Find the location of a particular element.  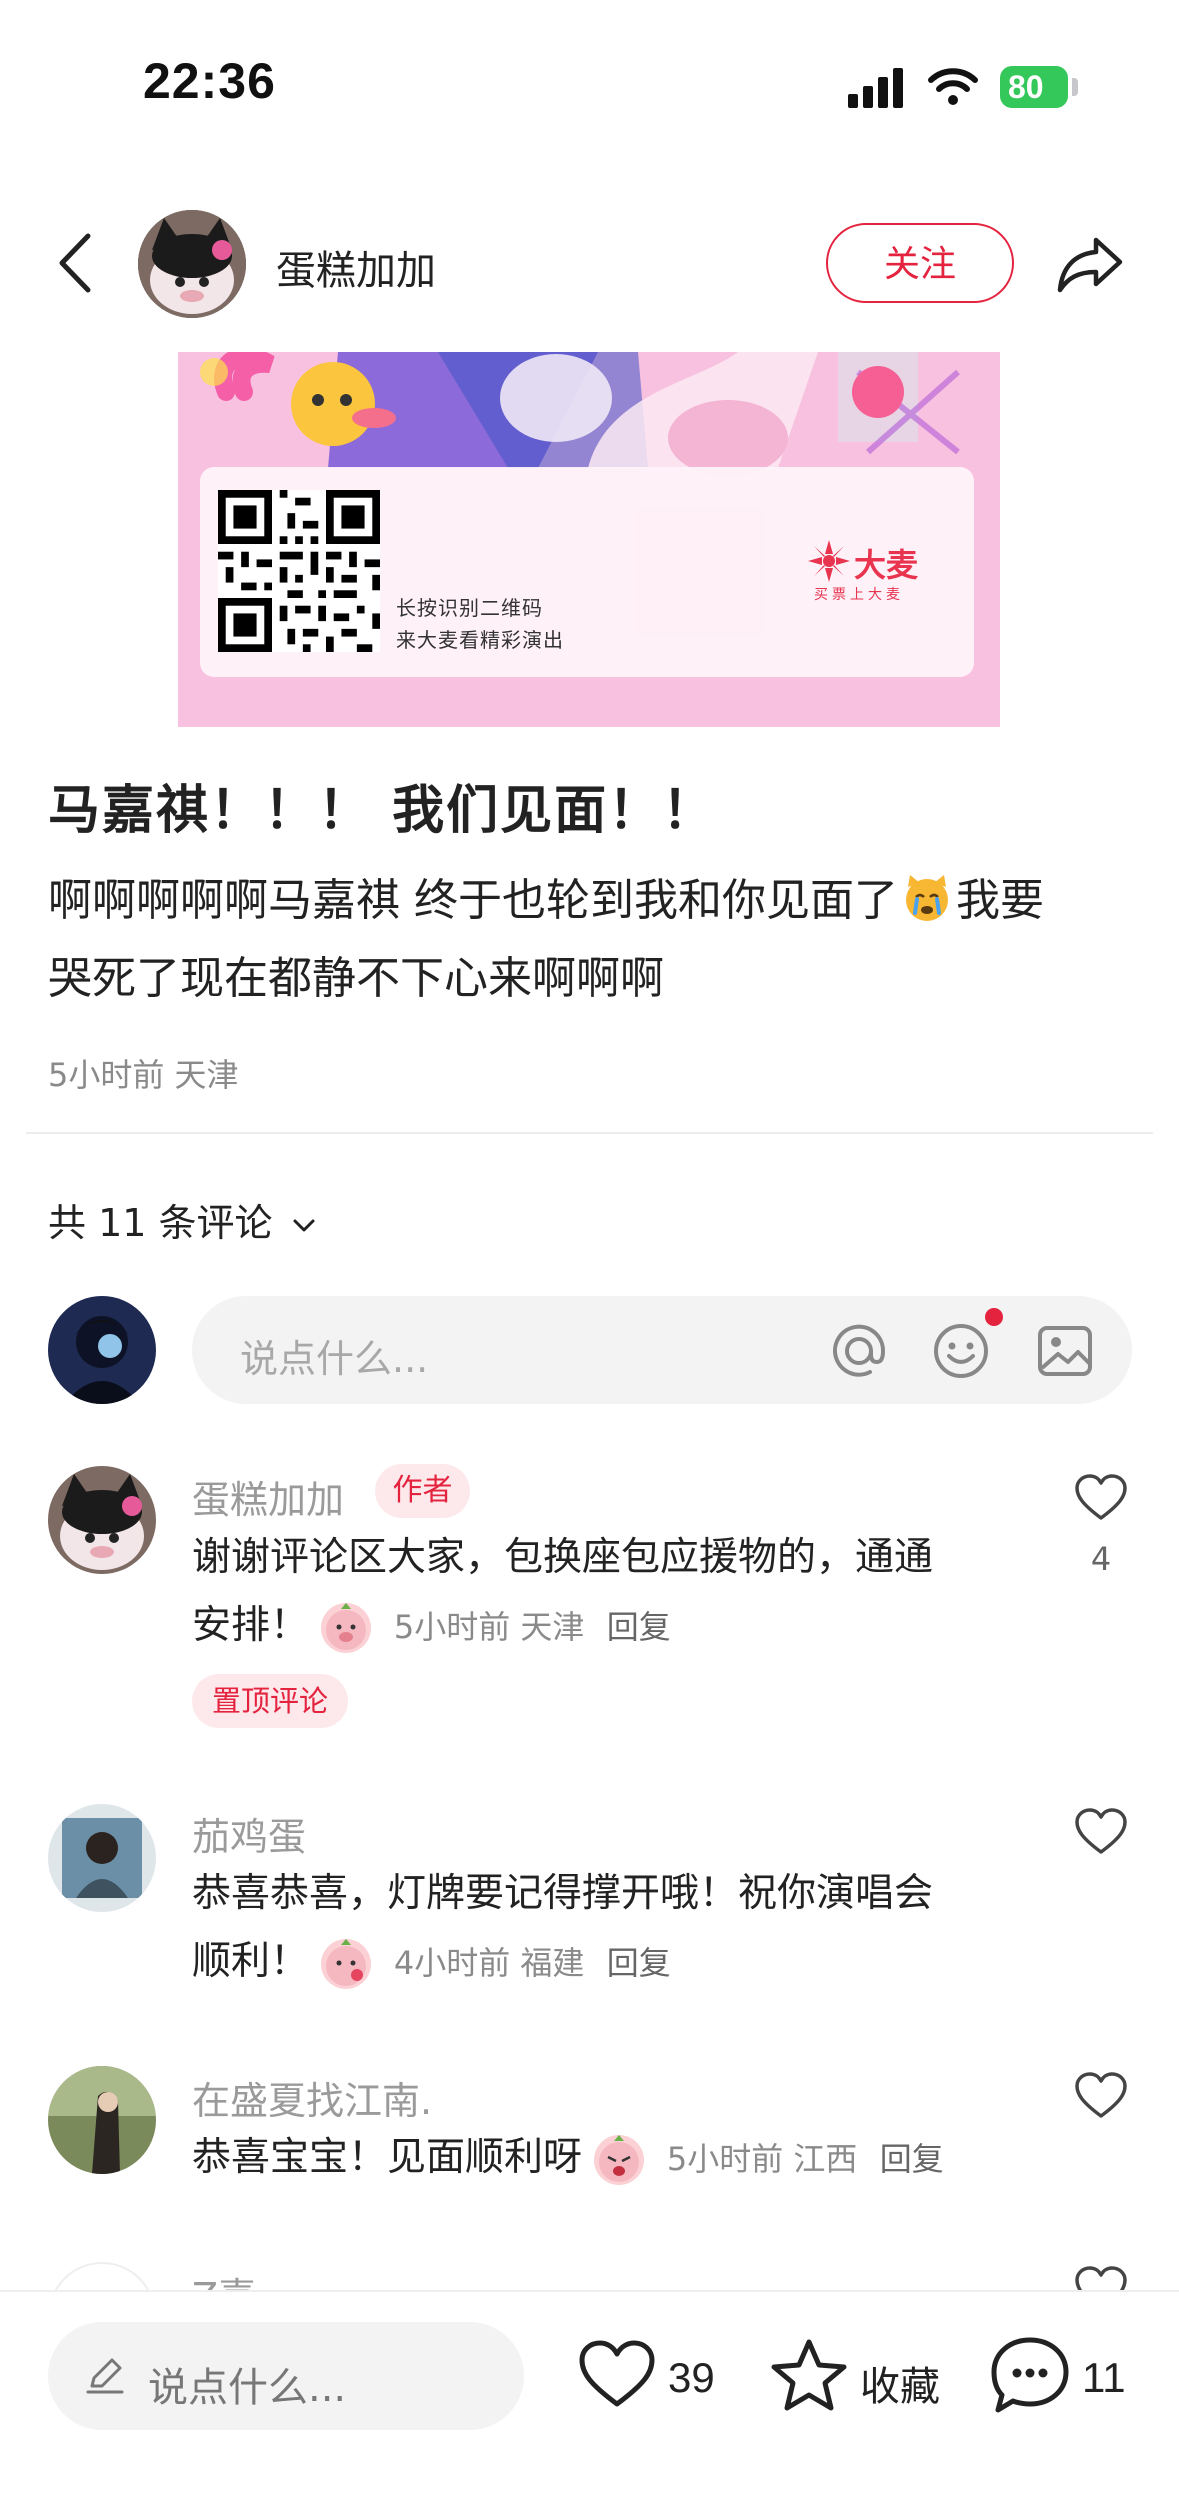

emoji-notification-dot is located at coordinates (994, 1317).